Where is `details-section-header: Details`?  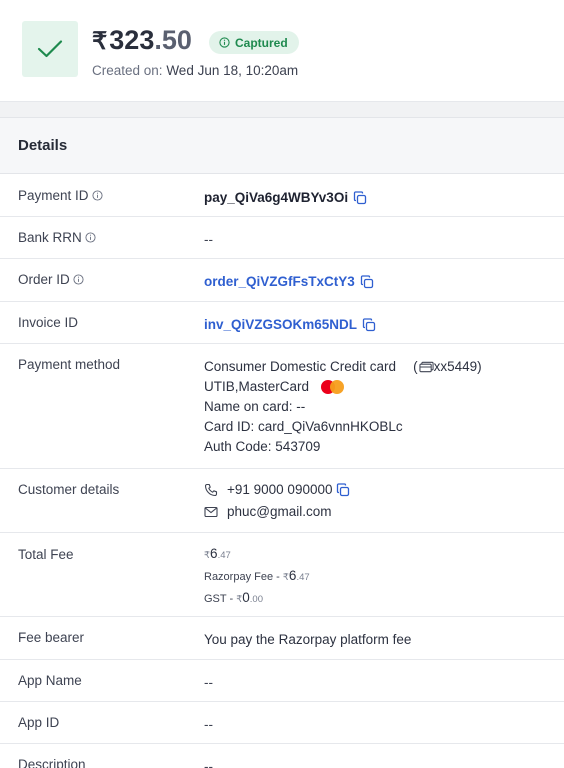
details-section-header: Details is located at coordinates (282, 146).